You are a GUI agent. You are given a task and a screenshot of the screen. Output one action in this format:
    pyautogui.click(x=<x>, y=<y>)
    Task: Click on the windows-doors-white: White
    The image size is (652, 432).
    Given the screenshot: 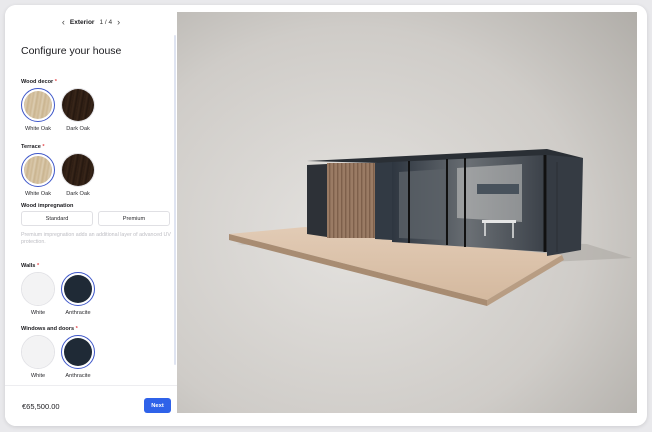 What is the action you would take?
    pyautogui.click(x=38, y=357)
    